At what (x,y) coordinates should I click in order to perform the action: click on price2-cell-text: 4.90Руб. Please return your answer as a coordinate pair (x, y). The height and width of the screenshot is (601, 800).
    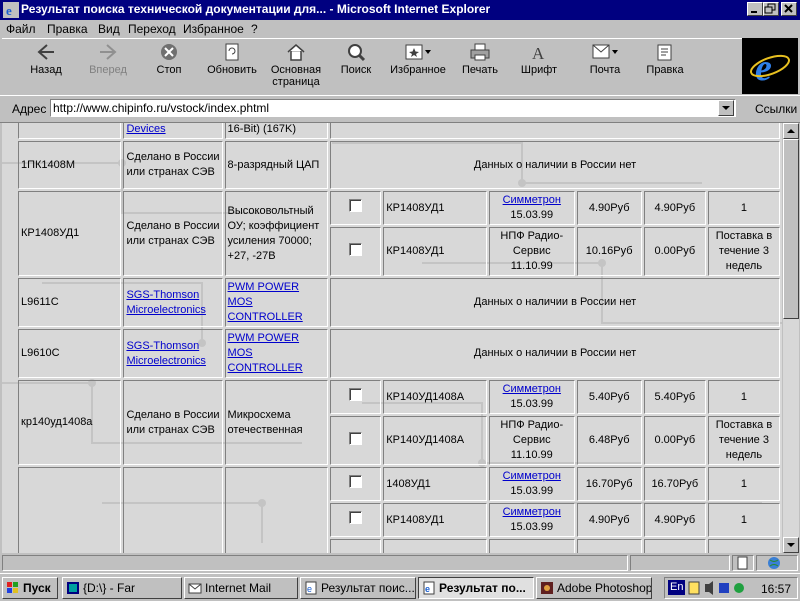
    Looking at the image, I should click on (675, 519).